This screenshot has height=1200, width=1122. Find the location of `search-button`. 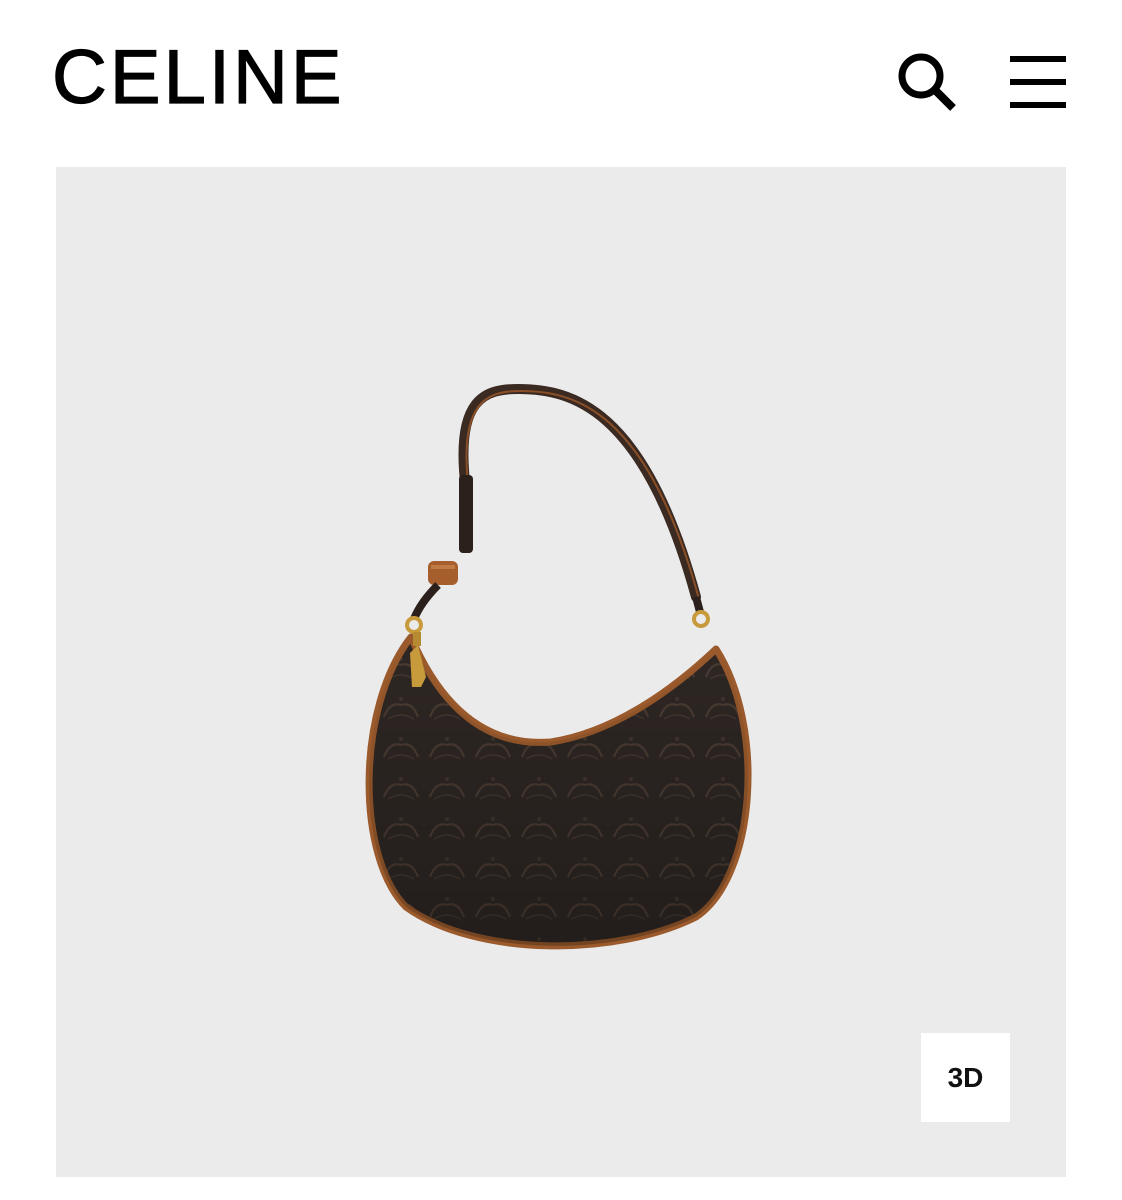

search-button is located at coordinates (927, 82).